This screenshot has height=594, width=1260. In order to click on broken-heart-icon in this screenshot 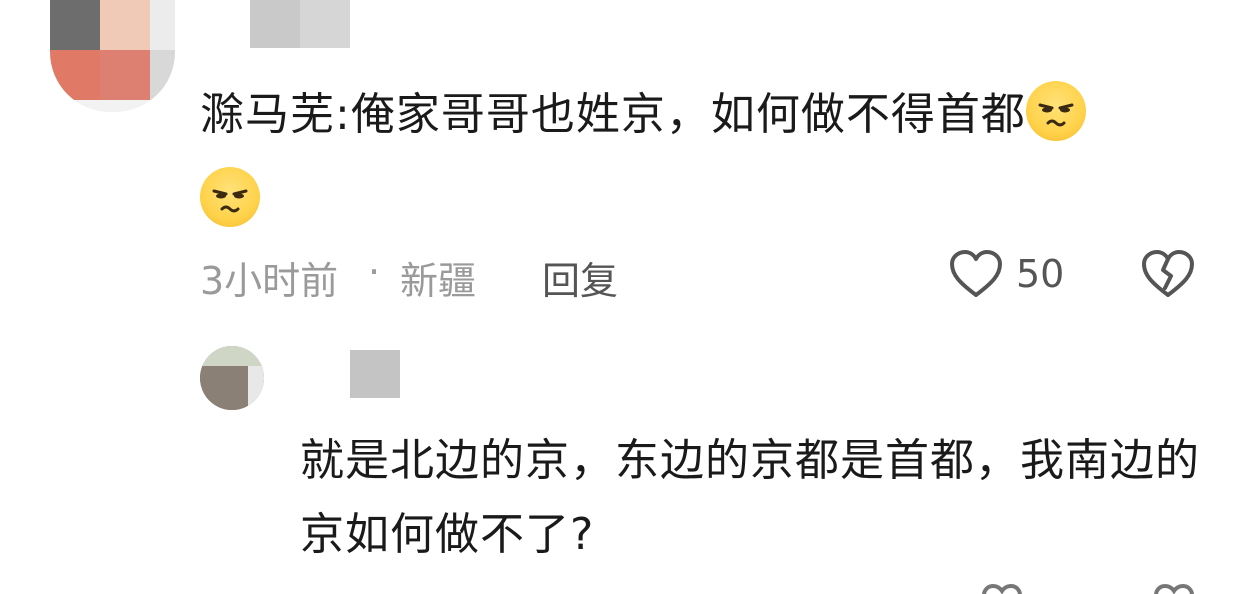, I will do `click(1168, 278)`.